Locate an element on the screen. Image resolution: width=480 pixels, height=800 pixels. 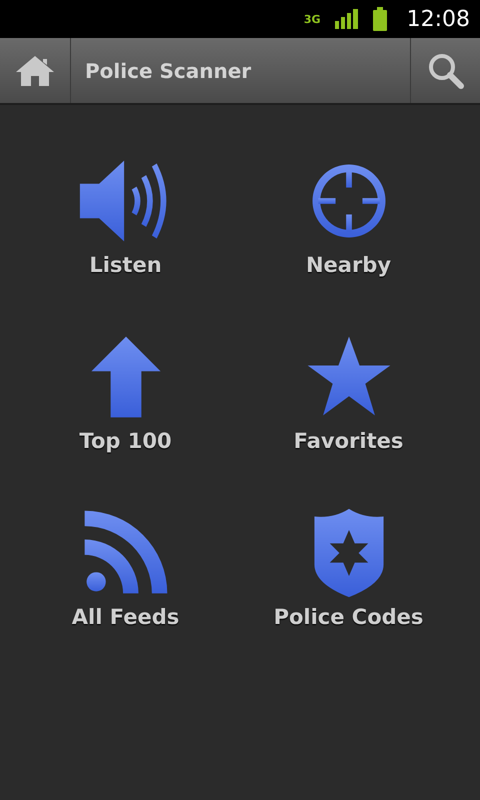
menu-tile: Police Codes is located at coordinates (349, 567).